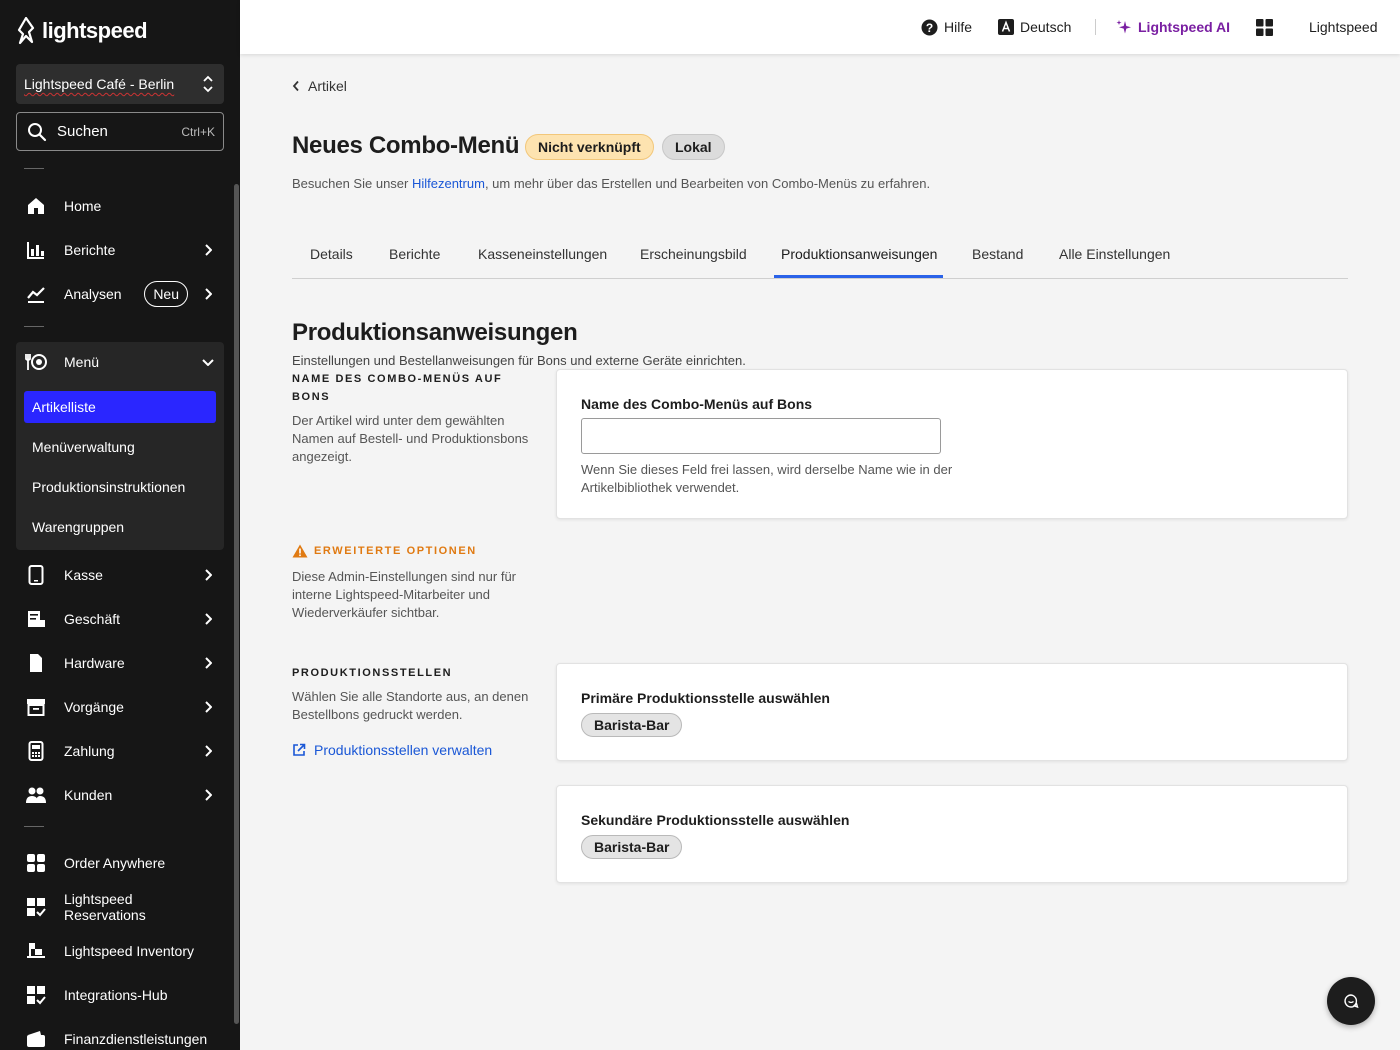  What do you see at coordinates (1114, 262) in the screenshot?
I see `tab-alle-einstellungen: Alle Einstellungen` at bounding box center [1114, 262].